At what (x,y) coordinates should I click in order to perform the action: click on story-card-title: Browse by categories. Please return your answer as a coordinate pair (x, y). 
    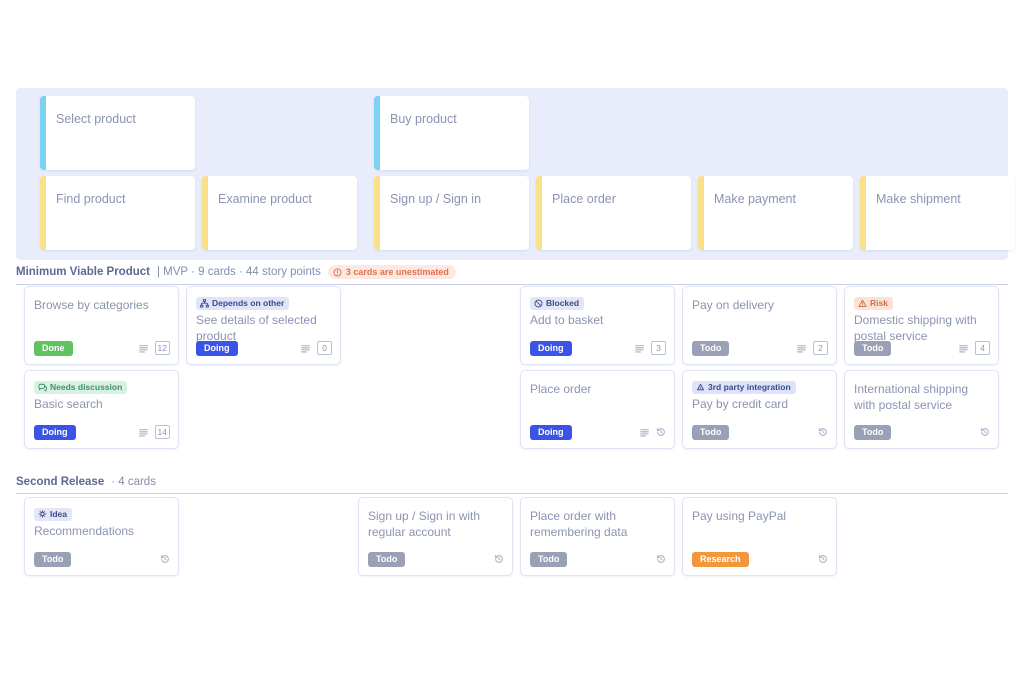
    Looking at the image, I should click on (91, 305).